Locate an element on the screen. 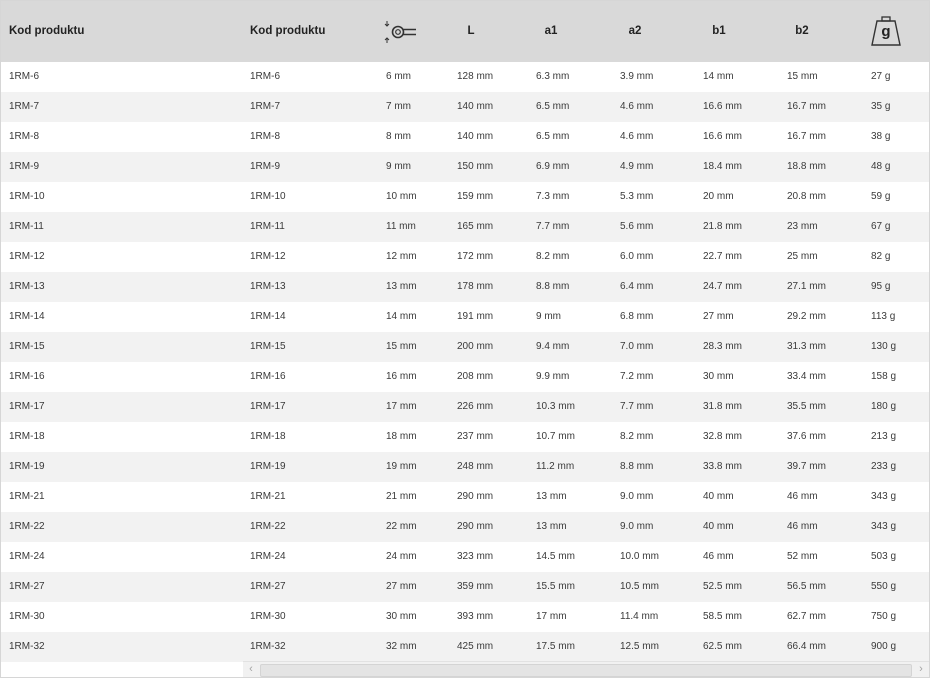  weight-letter: g is located at coordinates (886, 31).